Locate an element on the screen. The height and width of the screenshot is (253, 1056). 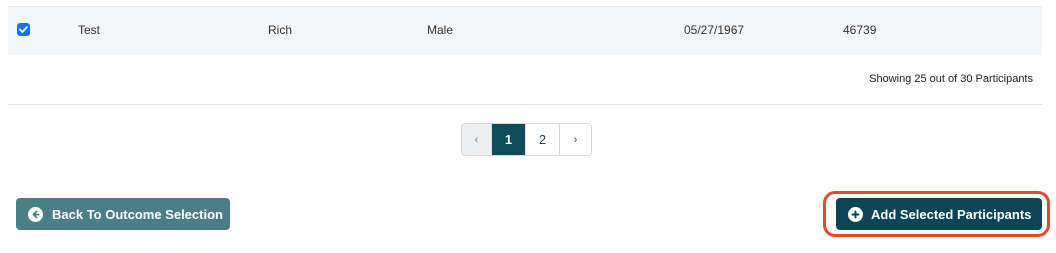
add-button-label: Add Selected Participants is located at coordinates (951, 214).